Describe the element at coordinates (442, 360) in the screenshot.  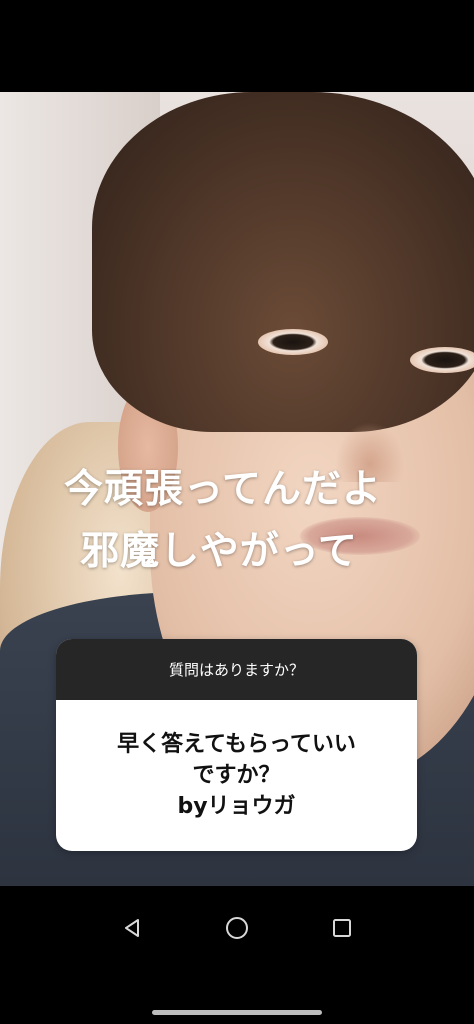
I see `photo-right-eye` at that location.